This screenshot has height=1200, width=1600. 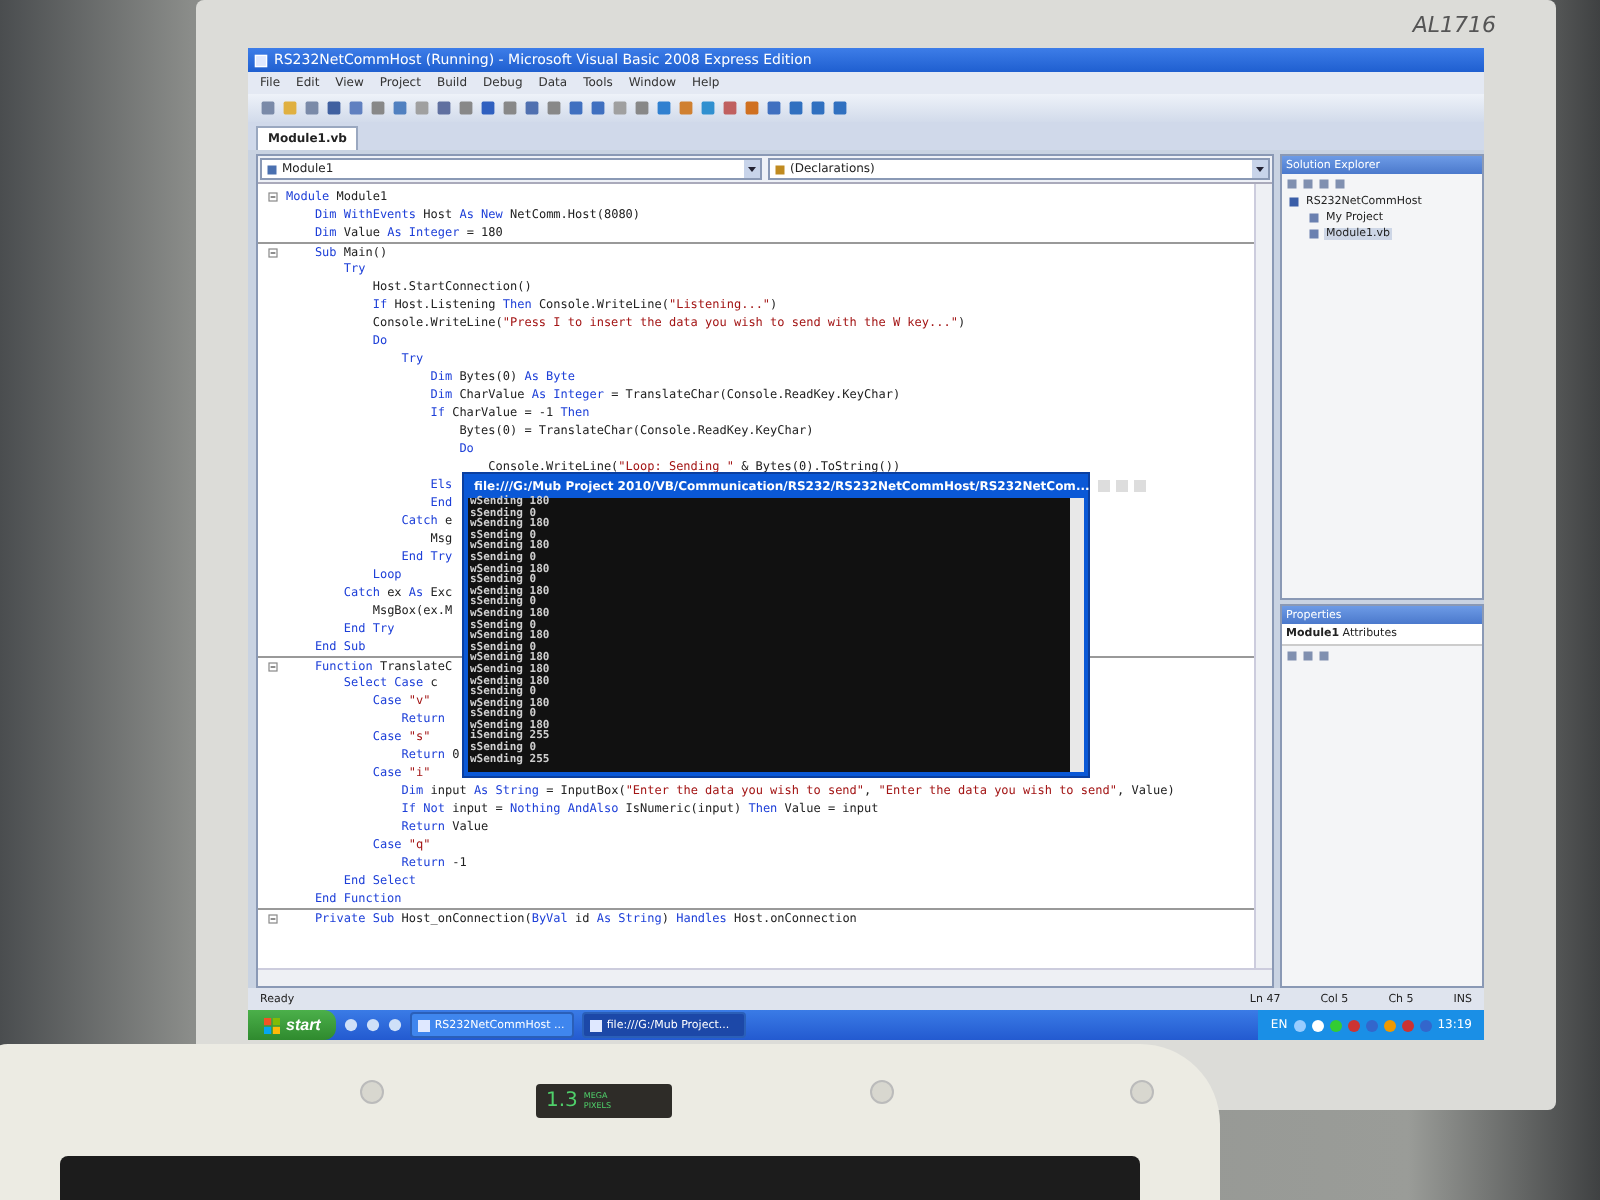 What do you see at coordinates (1139, 486) in the screenshot?
I see `close-button` at bounding box center [1139, 486].